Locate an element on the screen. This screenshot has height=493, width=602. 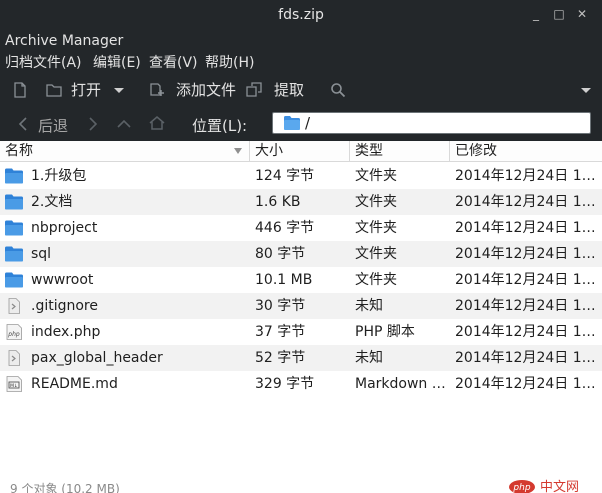
new-archive-icon is located at coordinates (20, 90).